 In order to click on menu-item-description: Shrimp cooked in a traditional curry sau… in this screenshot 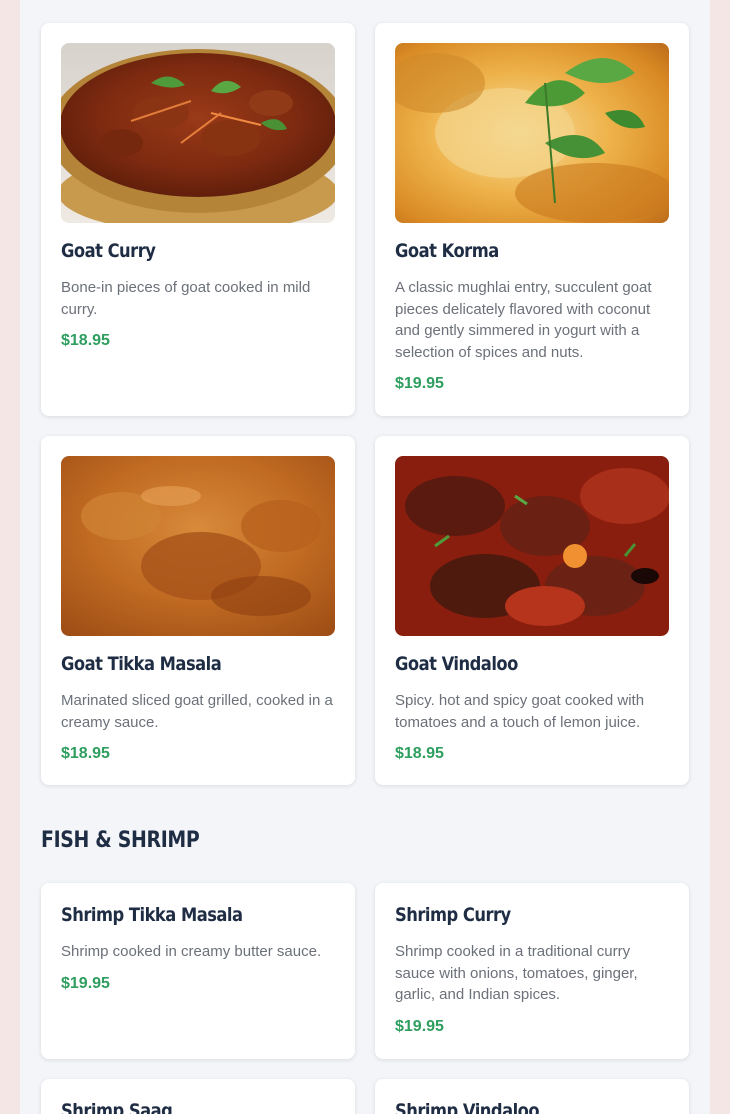, I will do `click(516, 973)`.